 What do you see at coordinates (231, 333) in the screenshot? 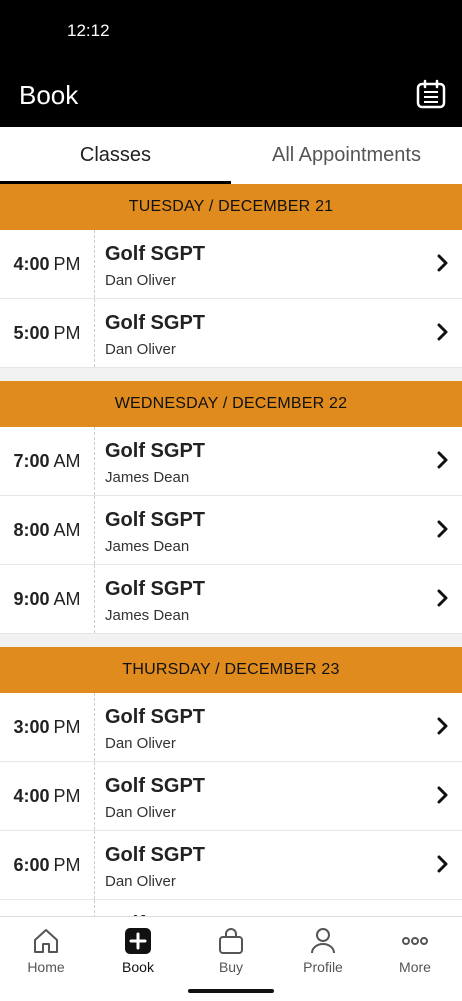
I see `class-row: 5:00 PM Golf SGPT Dan Oliver` at bounding box center [231, 333].